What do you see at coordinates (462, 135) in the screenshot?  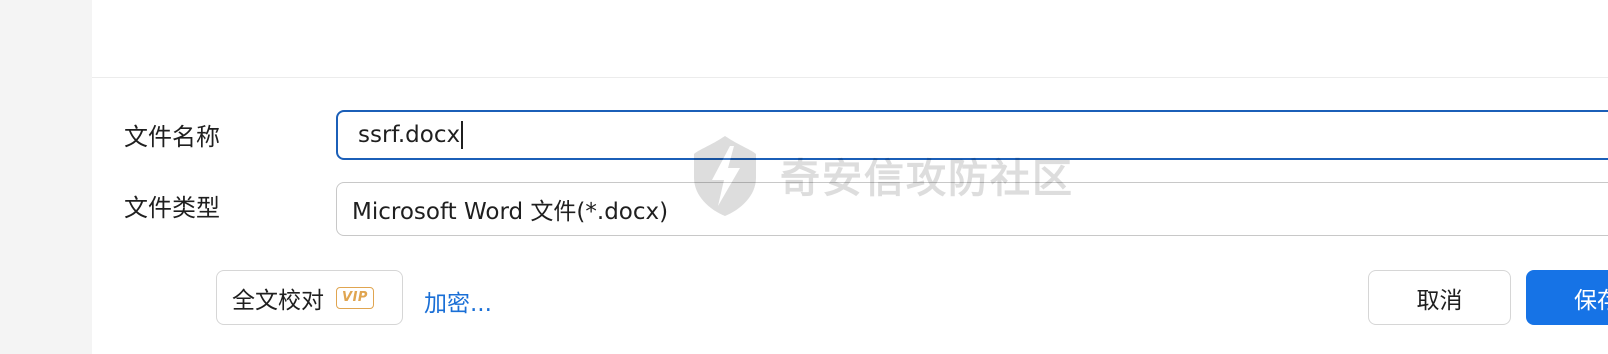 I see `text-caret` at bounding box center [462, 135].